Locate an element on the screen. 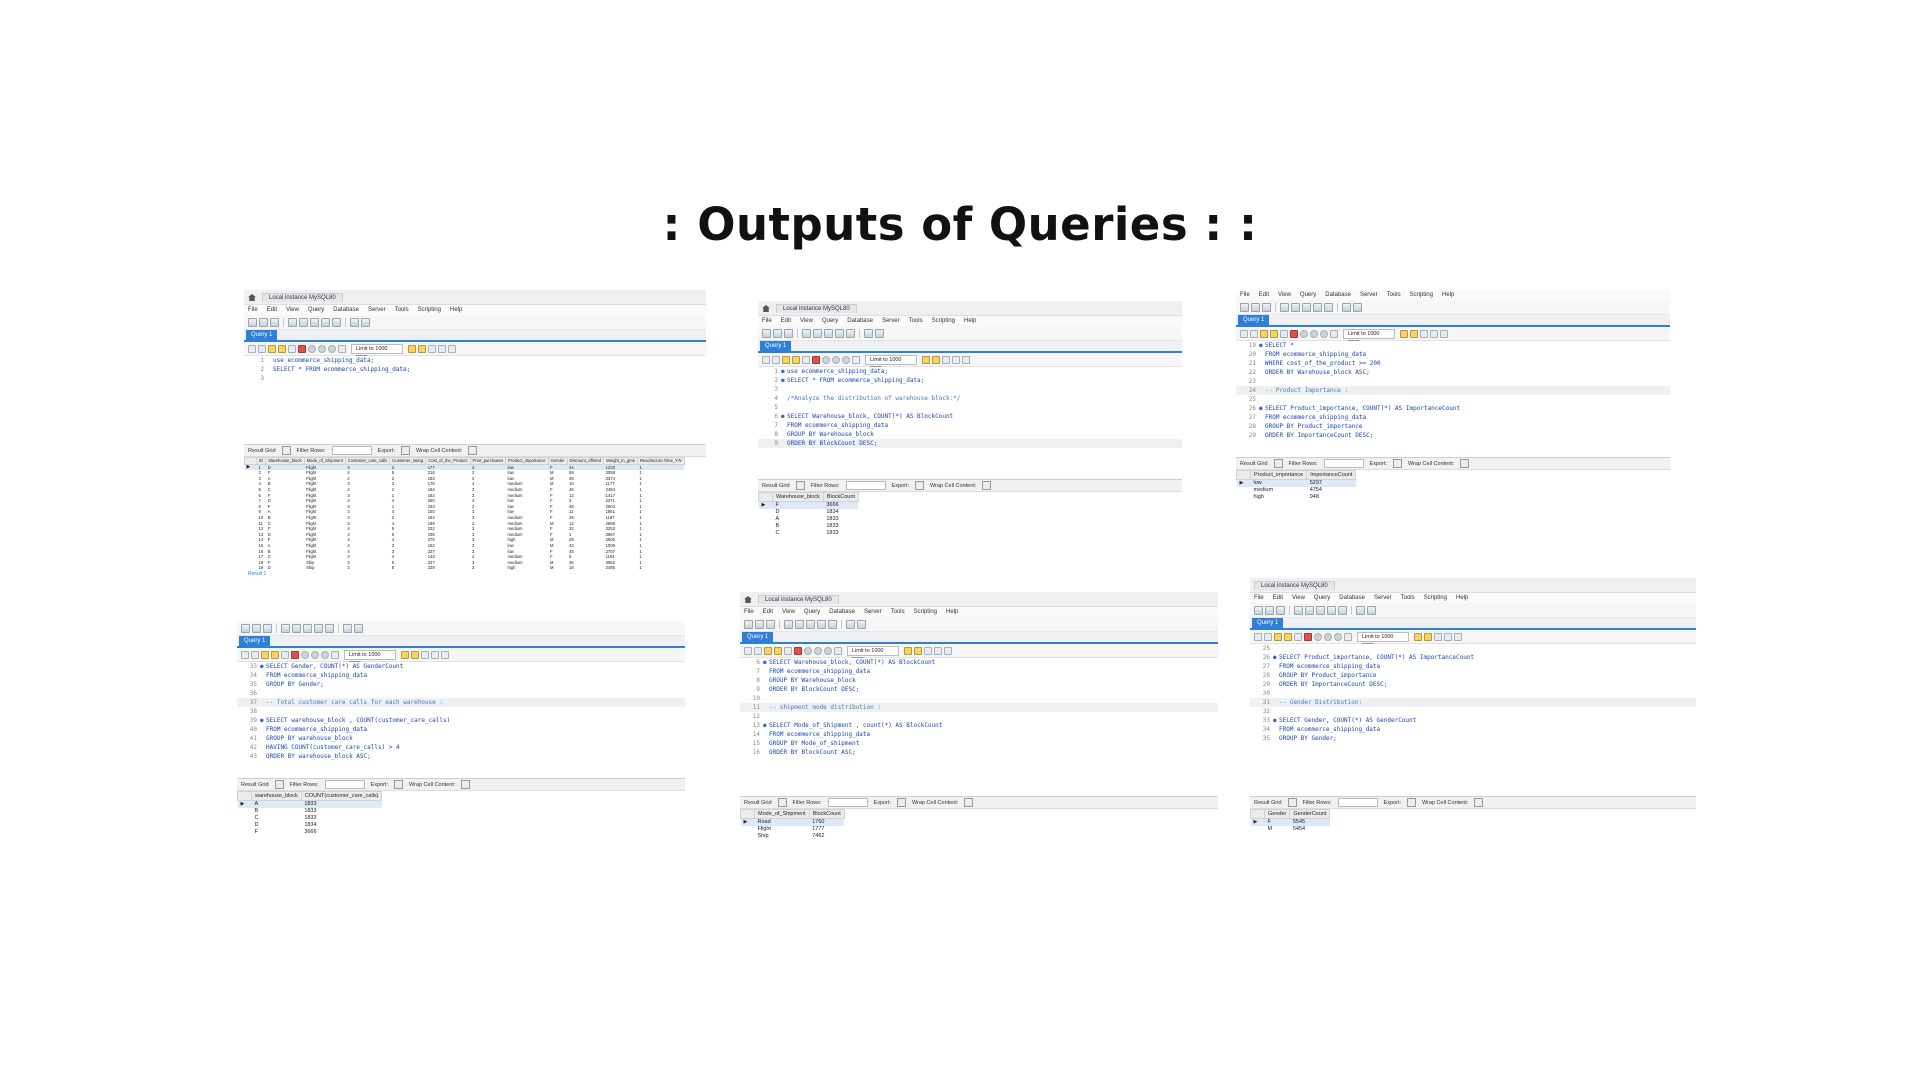  reconnect-icon is located at coordinates (1357, 307).